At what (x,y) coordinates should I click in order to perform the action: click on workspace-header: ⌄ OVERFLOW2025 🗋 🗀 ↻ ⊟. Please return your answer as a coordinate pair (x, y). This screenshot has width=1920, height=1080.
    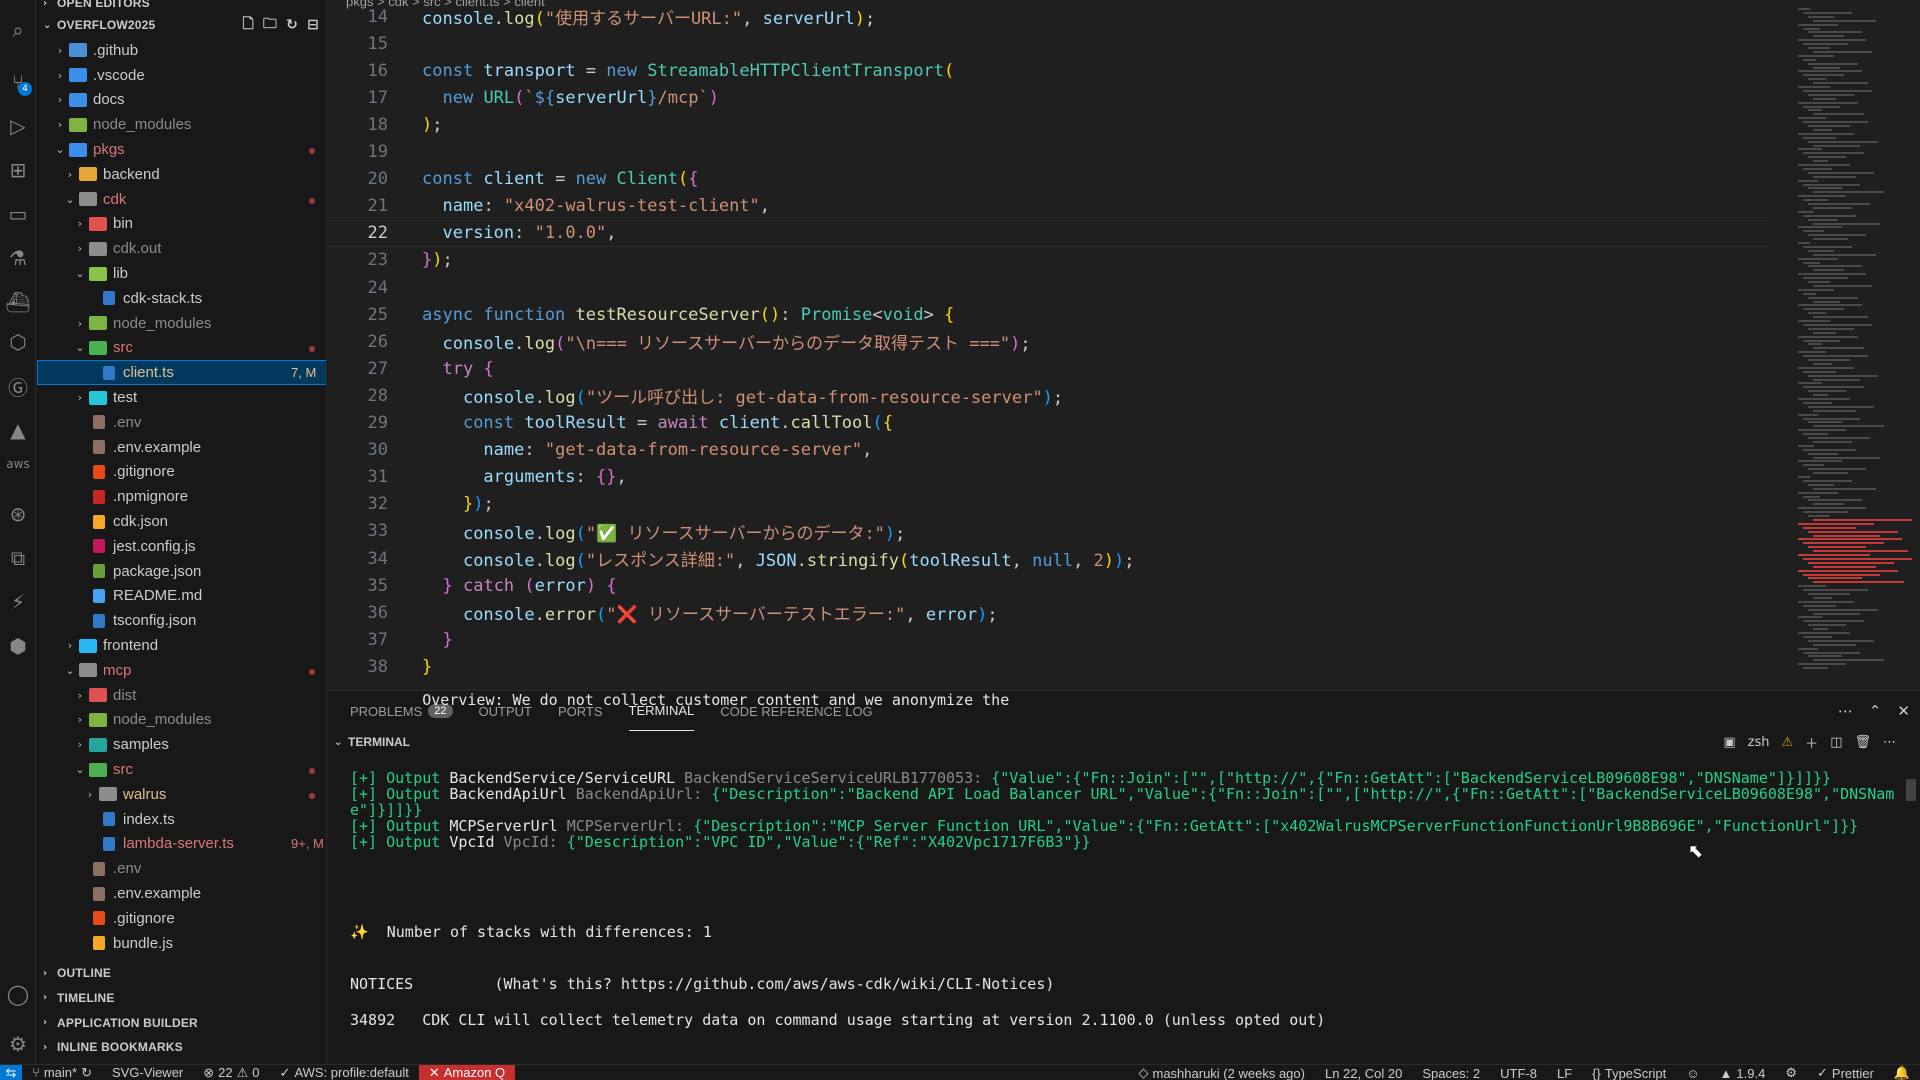
    Looking at the image, I should click on (181, 25).